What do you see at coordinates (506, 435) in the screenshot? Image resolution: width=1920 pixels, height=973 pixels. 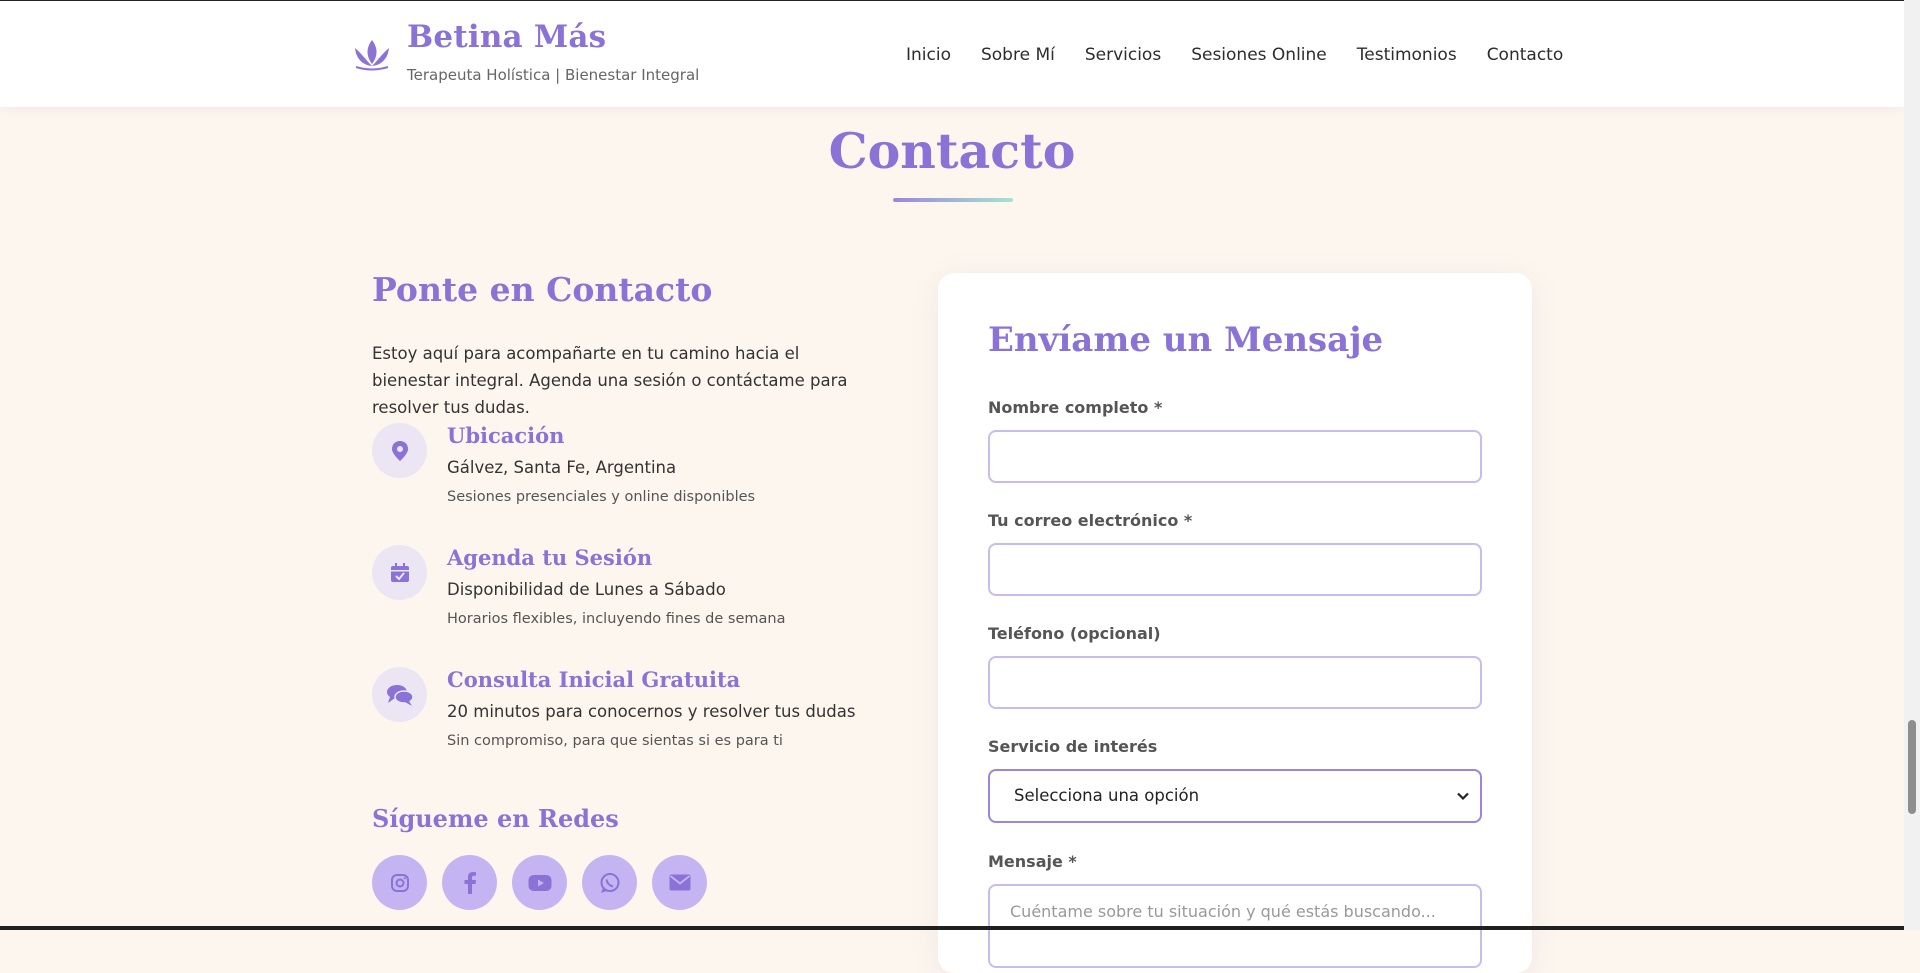 I see `info-title: Ubicación` at bounding box center [506, 435].